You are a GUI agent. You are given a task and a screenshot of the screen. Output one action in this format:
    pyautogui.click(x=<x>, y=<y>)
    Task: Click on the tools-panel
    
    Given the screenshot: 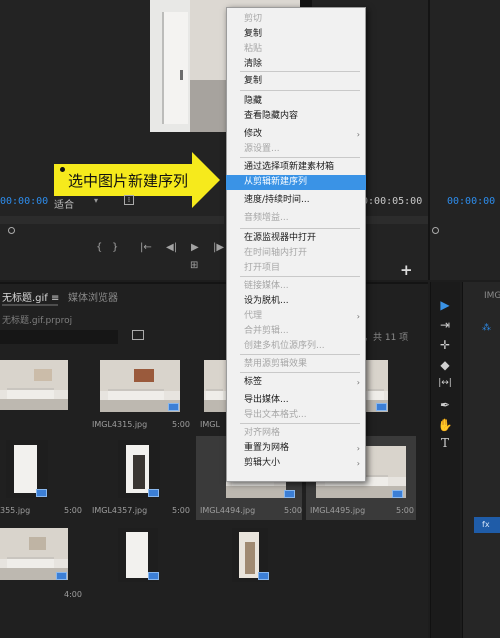 What is the action you would take?
    pyautogui.click(x=445, y=460)
    